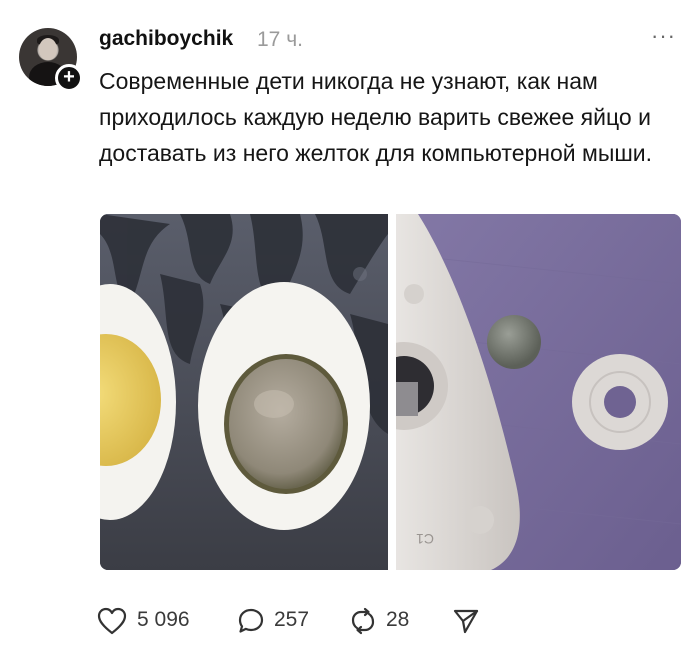  I want to click on heart-icon, so click(112, 621).